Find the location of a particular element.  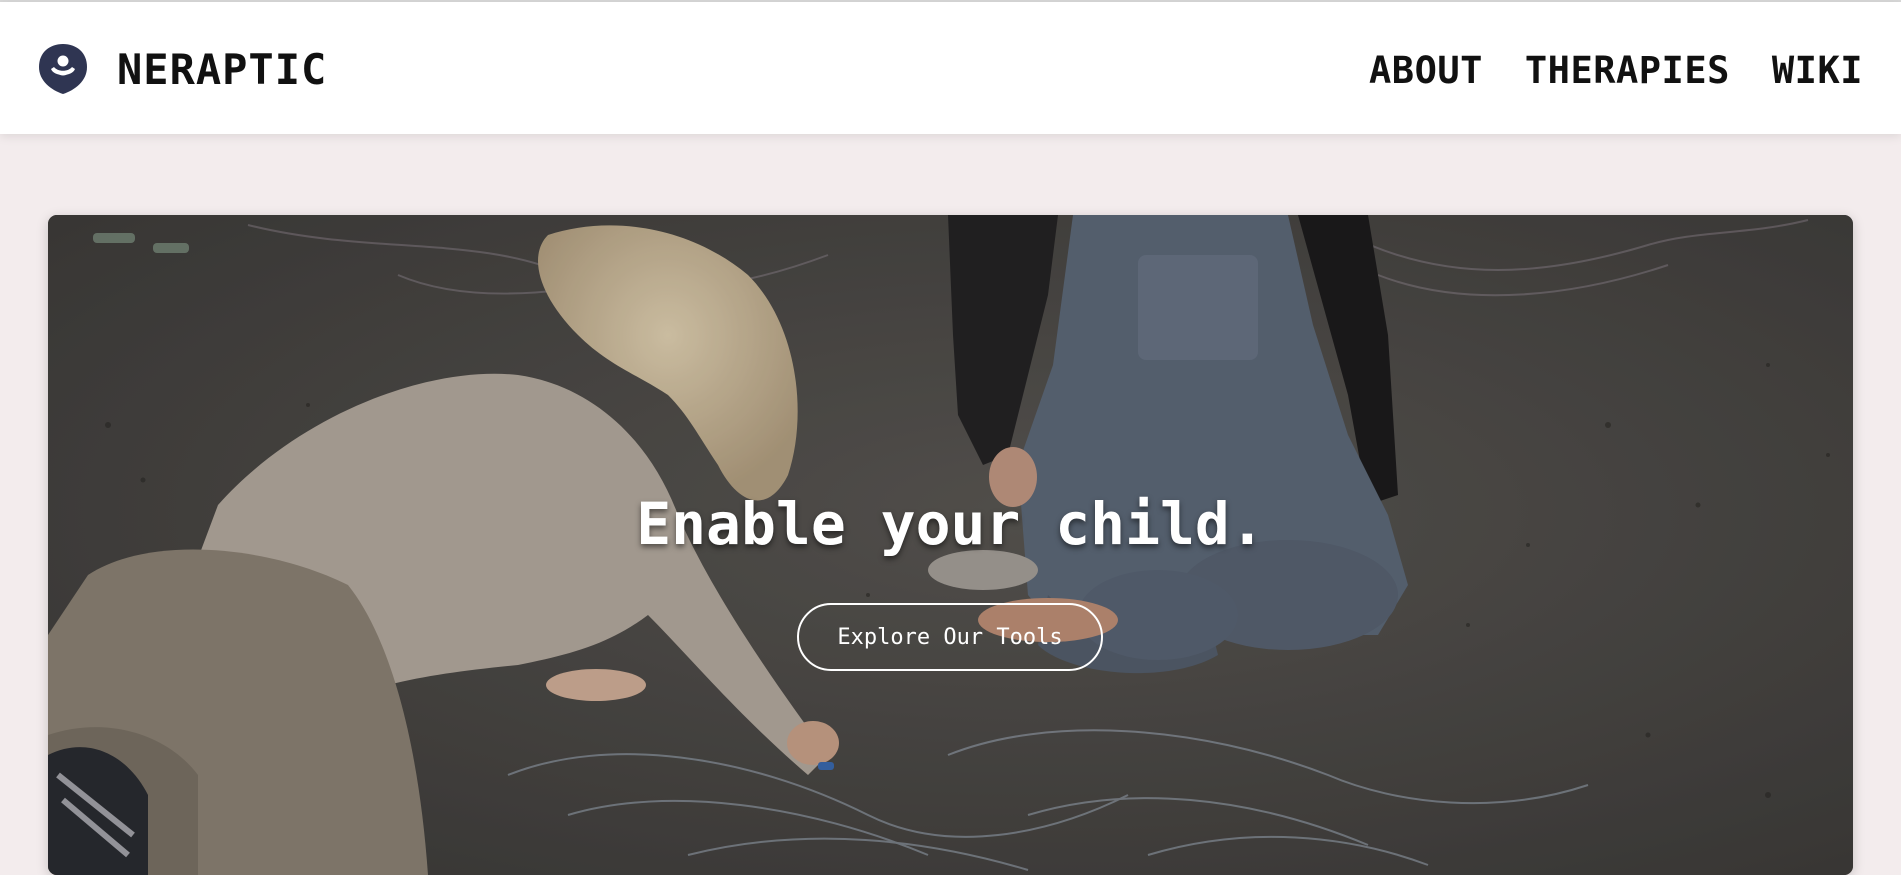

shield-face-icon is located at coordinates (63, 69).